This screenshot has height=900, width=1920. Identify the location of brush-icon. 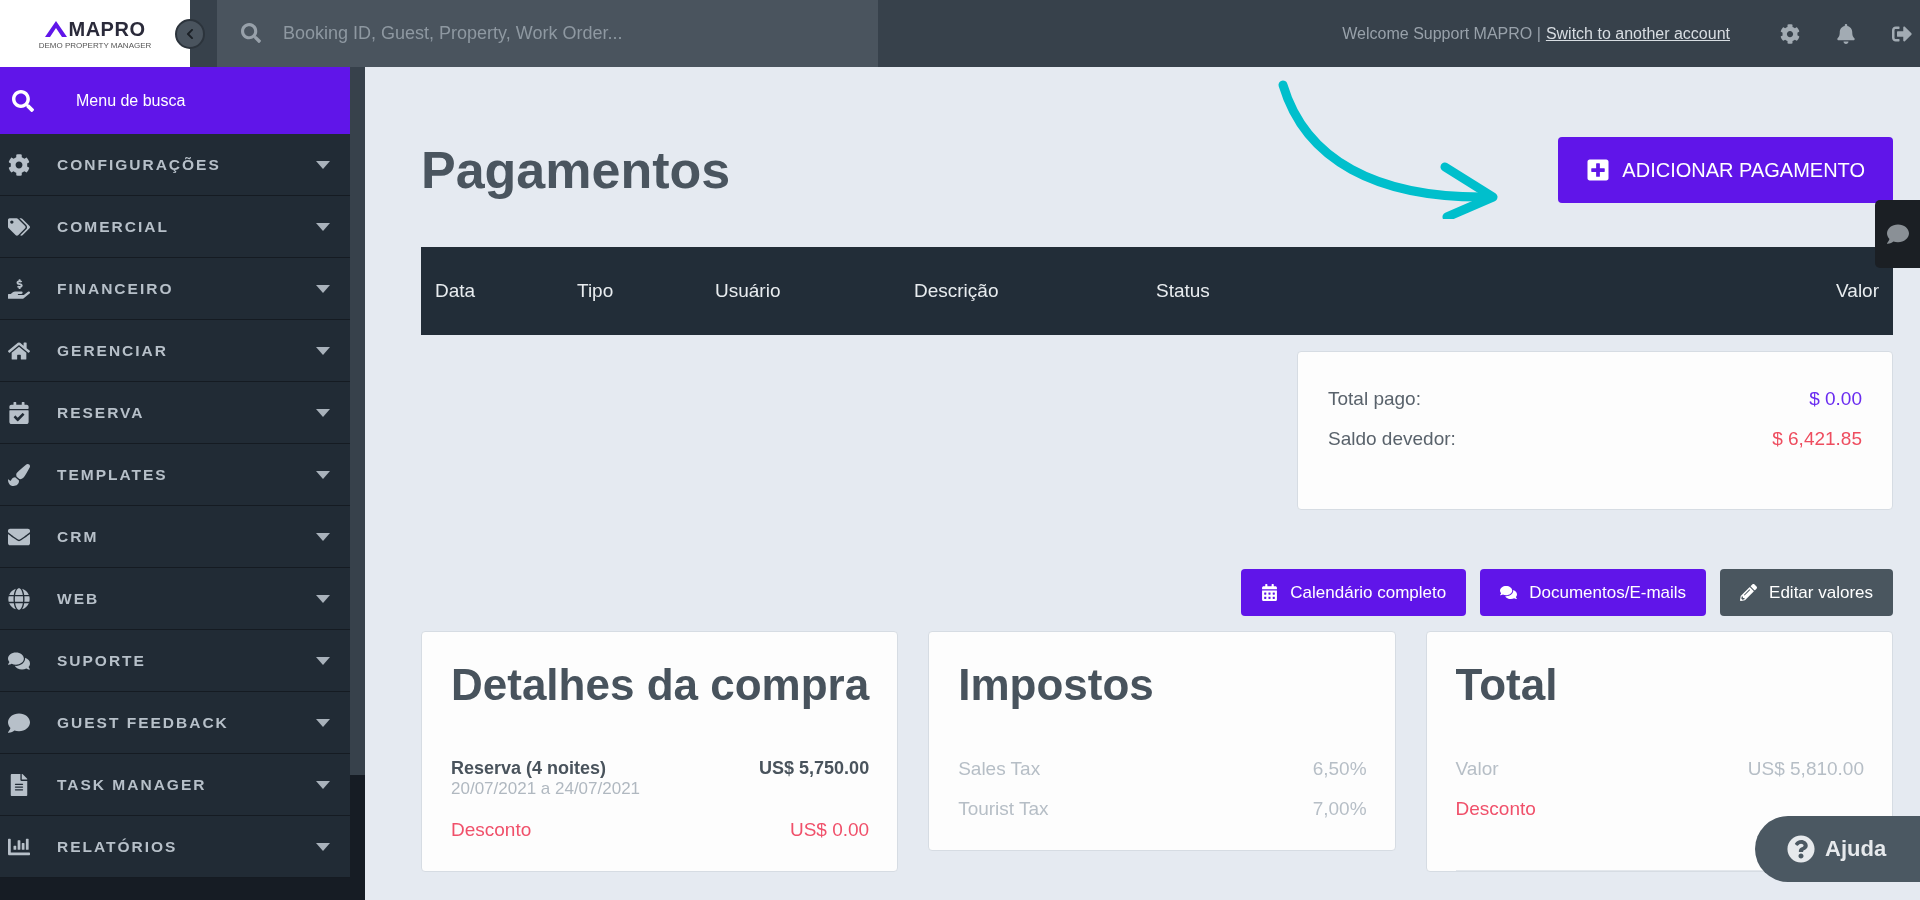
(19, 474).